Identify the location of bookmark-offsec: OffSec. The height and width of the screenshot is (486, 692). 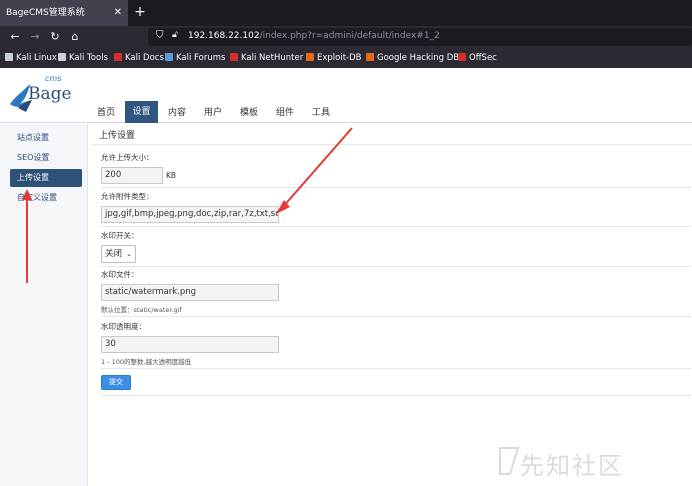
(477, 58).